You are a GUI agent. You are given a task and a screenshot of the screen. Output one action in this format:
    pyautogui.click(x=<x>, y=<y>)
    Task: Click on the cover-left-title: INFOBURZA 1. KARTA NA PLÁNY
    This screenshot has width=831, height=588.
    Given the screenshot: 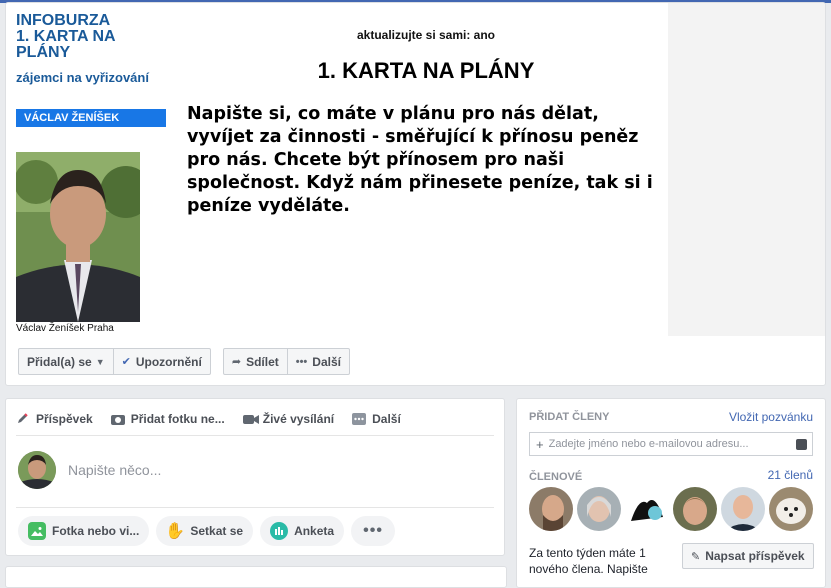 What is the action you would take?
    pyautogui.click(x=65, y=36)
    